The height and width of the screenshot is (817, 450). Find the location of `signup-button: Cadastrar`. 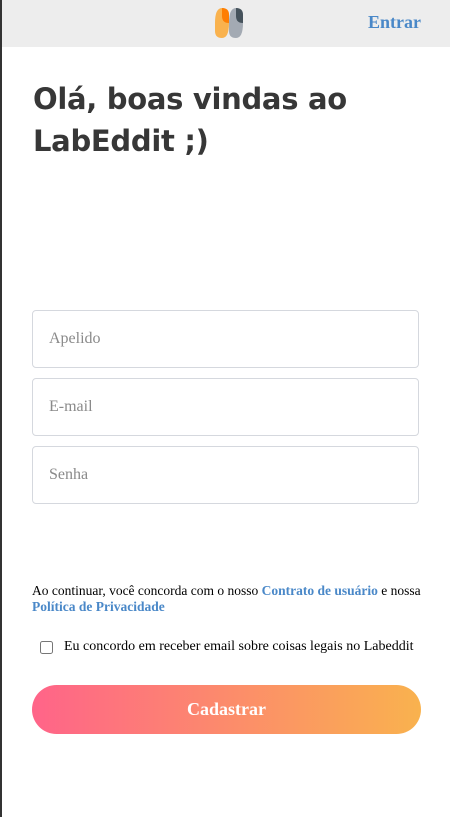

signup-button: Cadastrar is located at coordinates (226, 709).